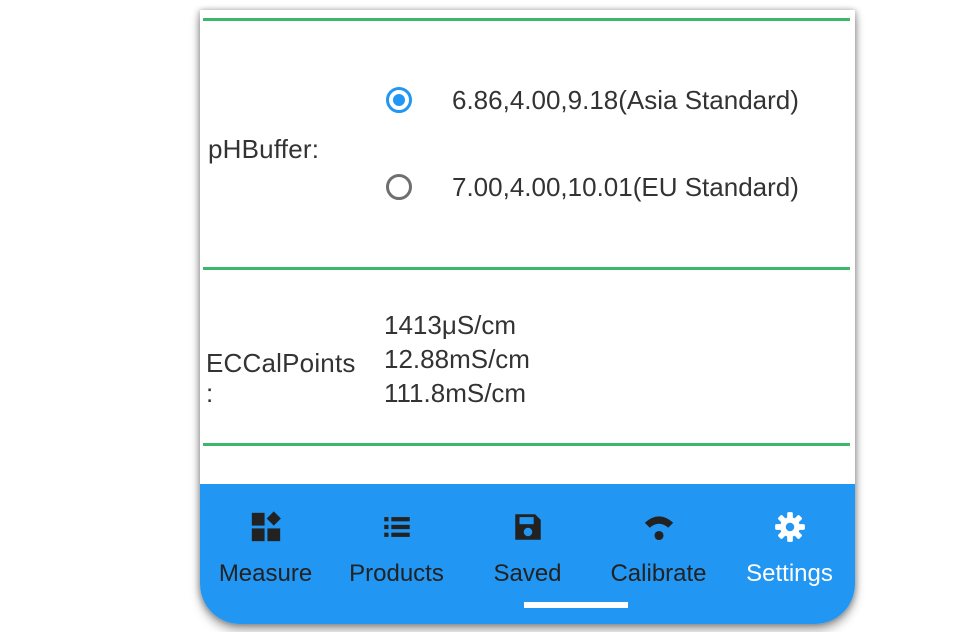 The width and height of the screenshot is (961, 632). I want to click on nav-measure: Measure, so click(265, 554).